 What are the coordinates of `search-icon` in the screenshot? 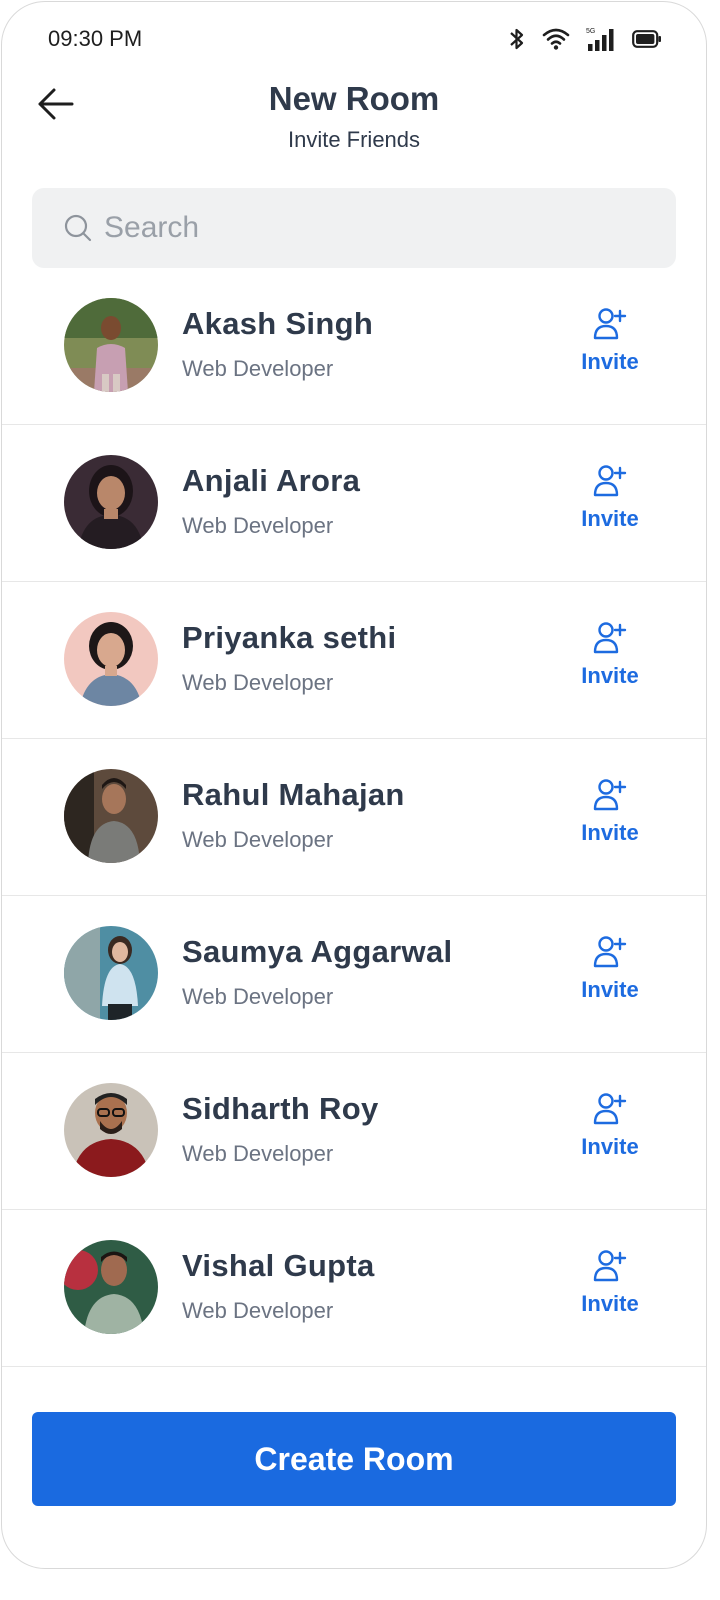 It's located at (78, 228).